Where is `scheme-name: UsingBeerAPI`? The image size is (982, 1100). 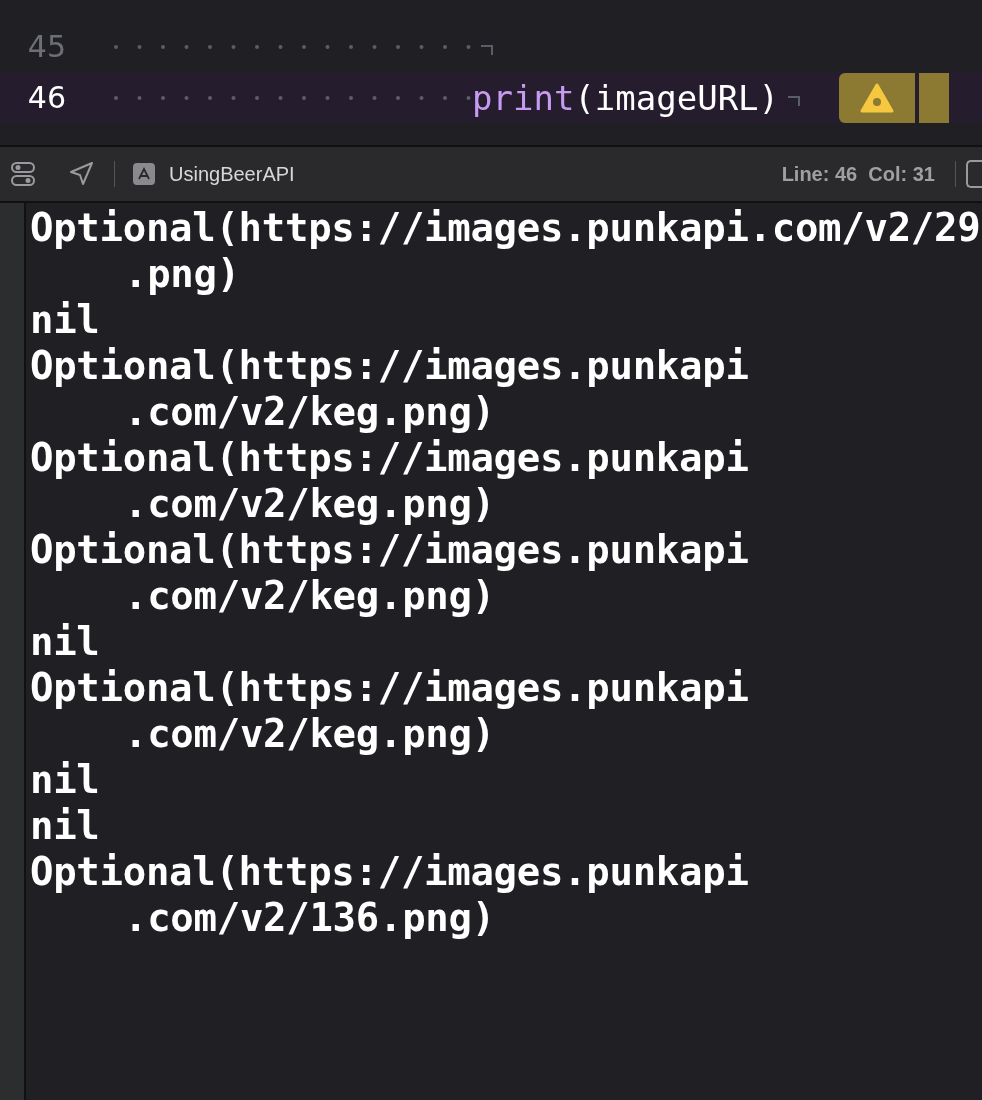 scheme-name: UsingBeerAPI is located at coordinates (232, 174).